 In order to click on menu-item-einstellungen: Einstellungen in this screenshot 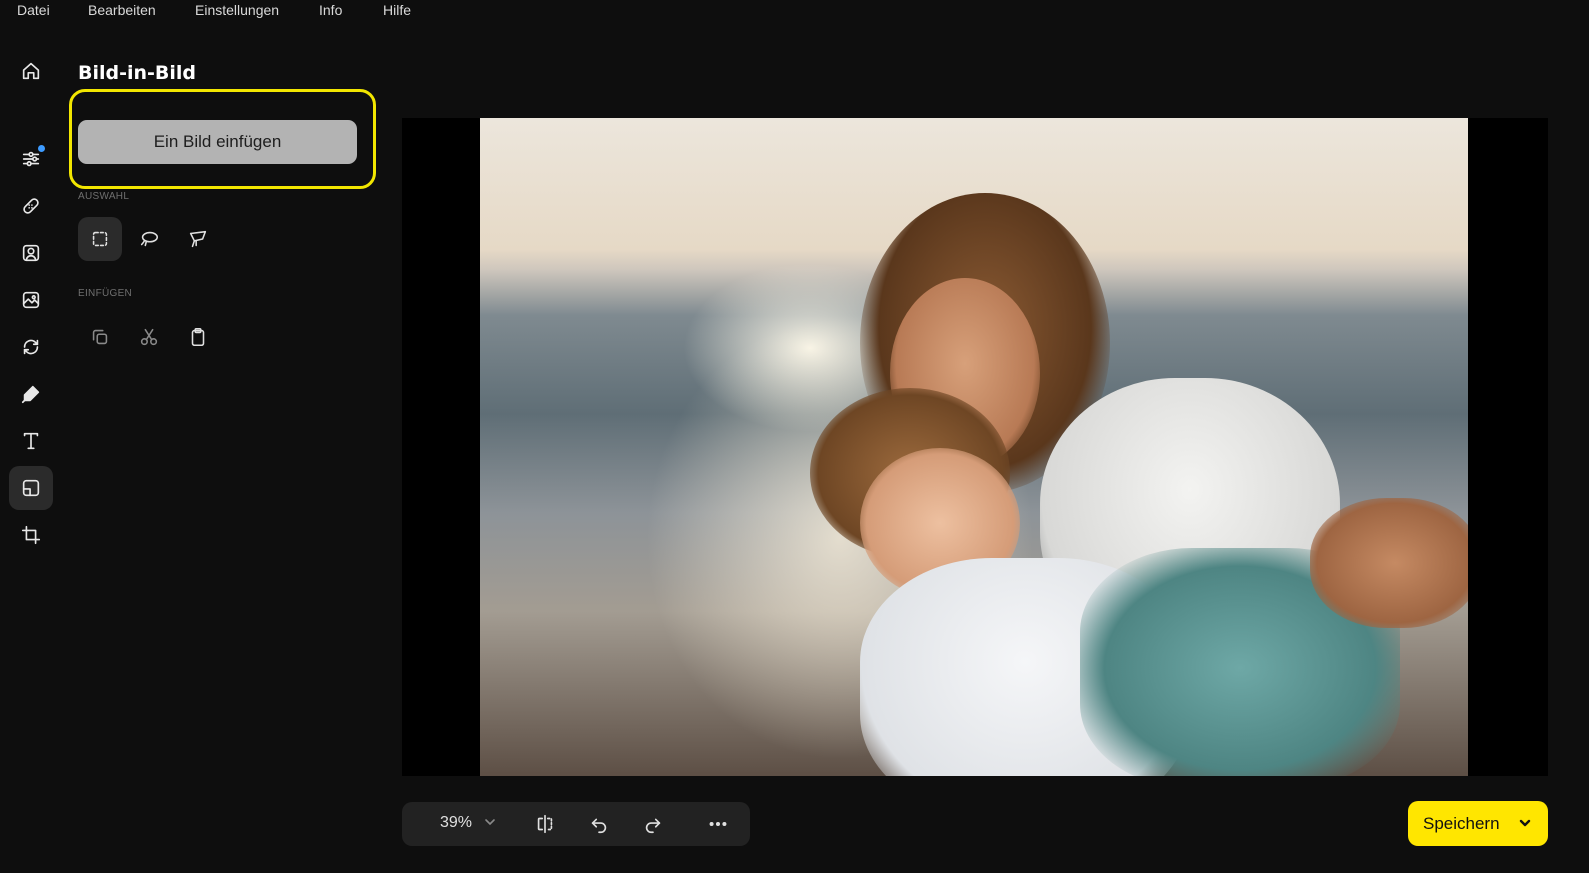, I will do `click(237, 10)`.